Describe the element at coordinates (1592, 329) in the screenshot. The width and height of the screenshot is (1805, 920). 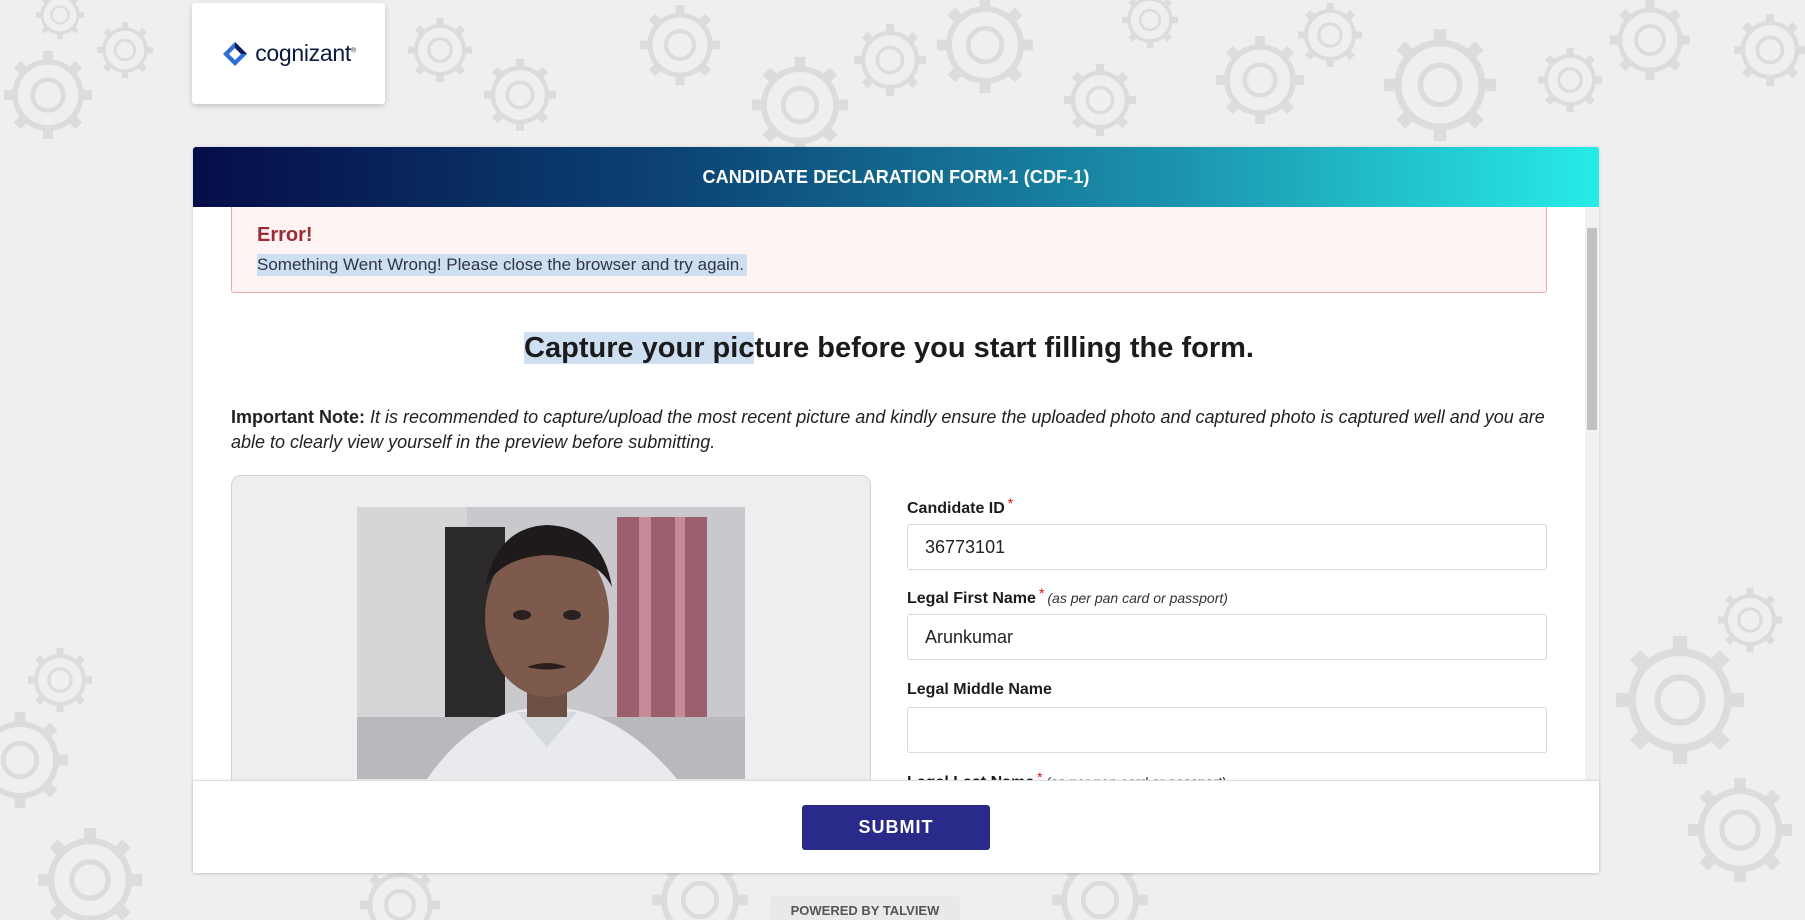
I see `scrollbar-thumb` at that location.